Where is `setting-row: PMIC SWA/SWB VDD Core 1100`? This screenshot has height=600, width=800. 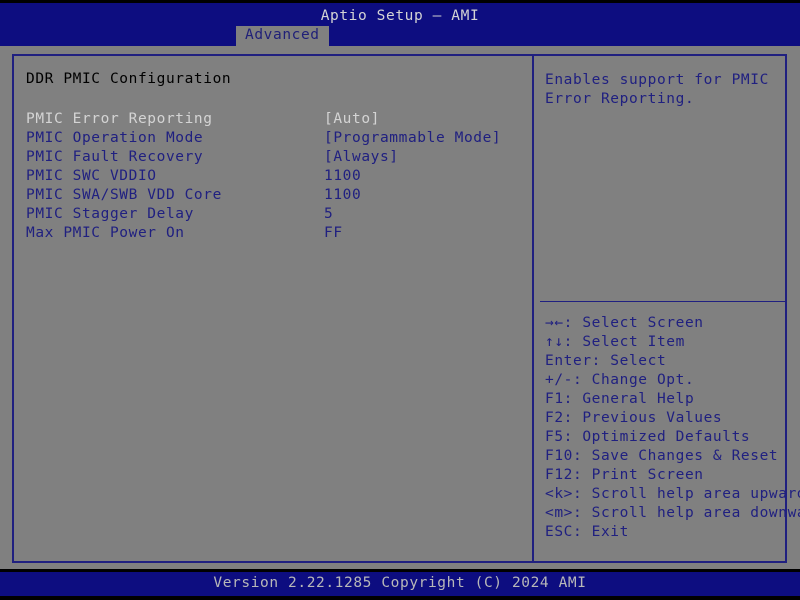
setting-row: PMIC SWA/SWB VDD Core 1100 is located at coordinates (273, 195).